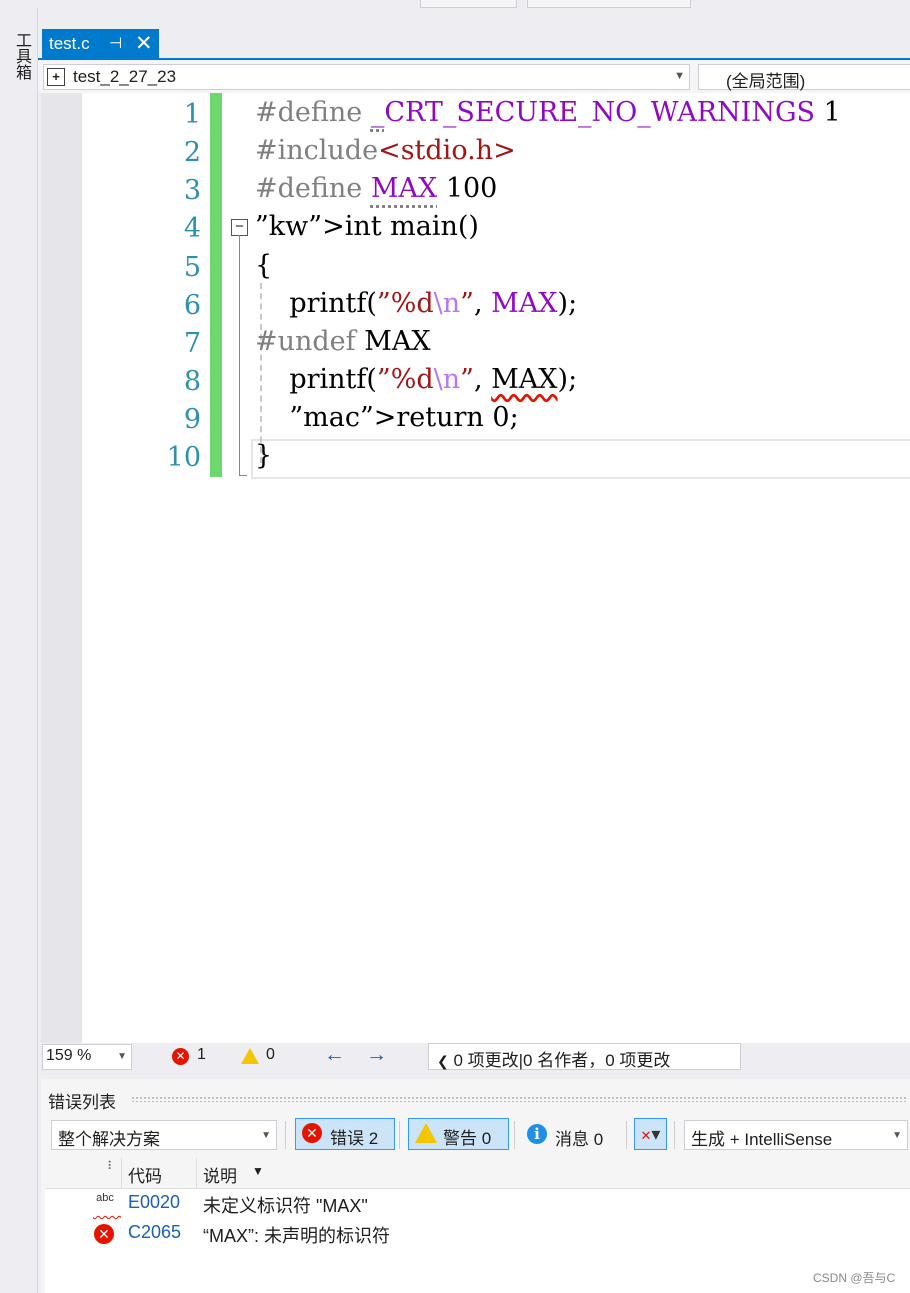  I want to click on column-header-code: 代码, so click(145, 1174).